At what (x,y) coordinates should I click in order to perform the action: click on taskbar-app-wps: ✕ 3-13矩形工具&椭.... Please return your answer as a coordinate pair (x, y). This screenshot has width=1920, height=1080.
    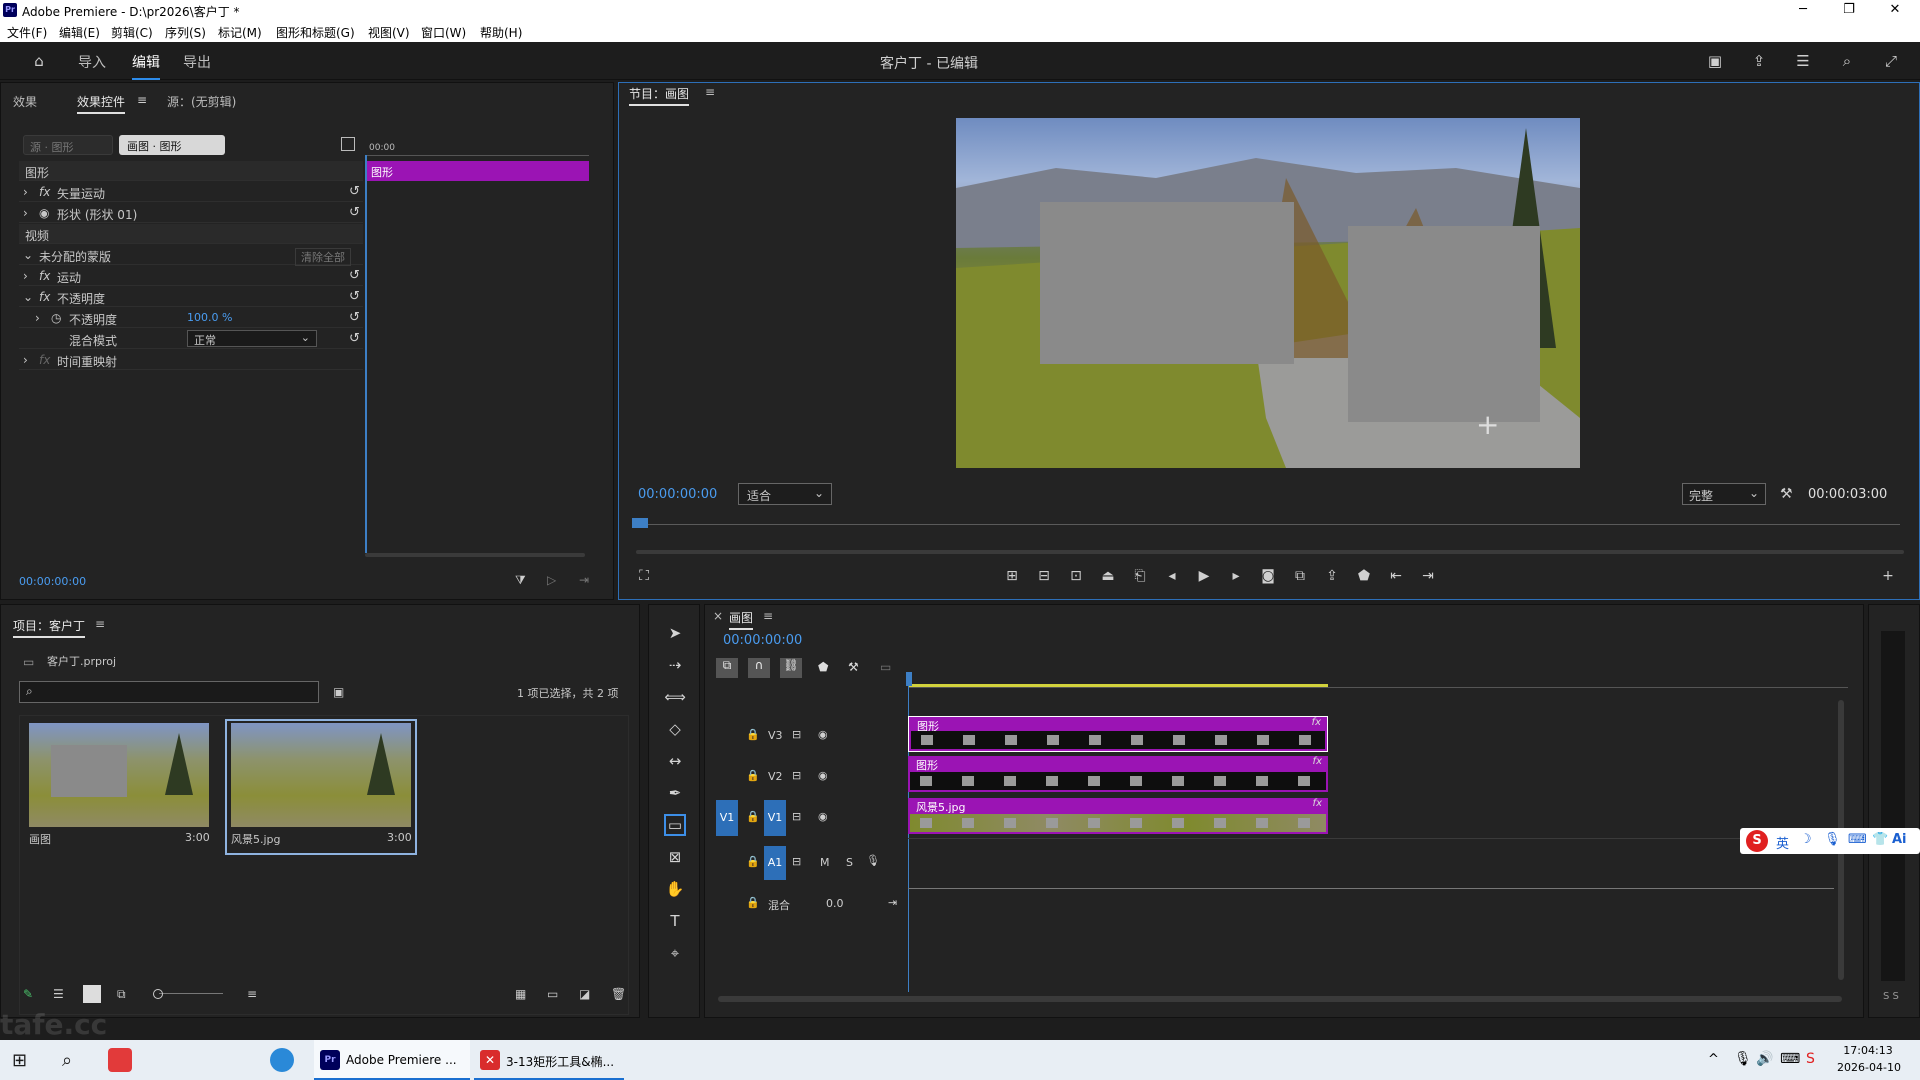
    Looking at the image, I should click on (549, 1060).